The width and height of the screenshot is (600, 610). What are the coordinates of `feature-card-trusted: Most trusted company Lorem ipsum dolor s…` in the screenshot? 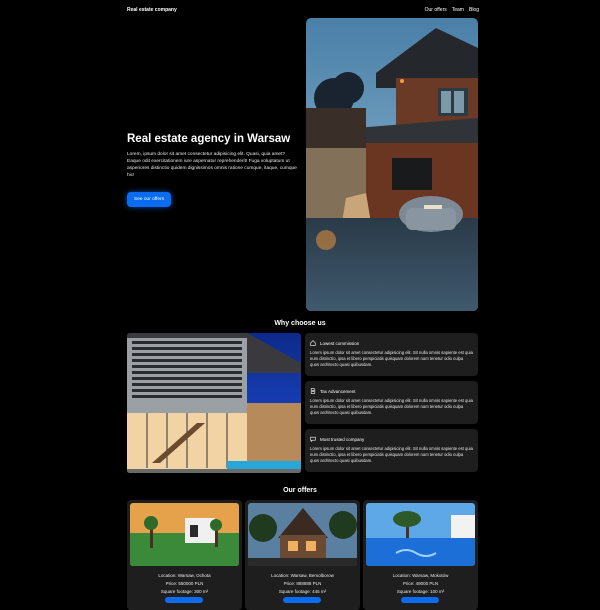 It's located at (391, 450).